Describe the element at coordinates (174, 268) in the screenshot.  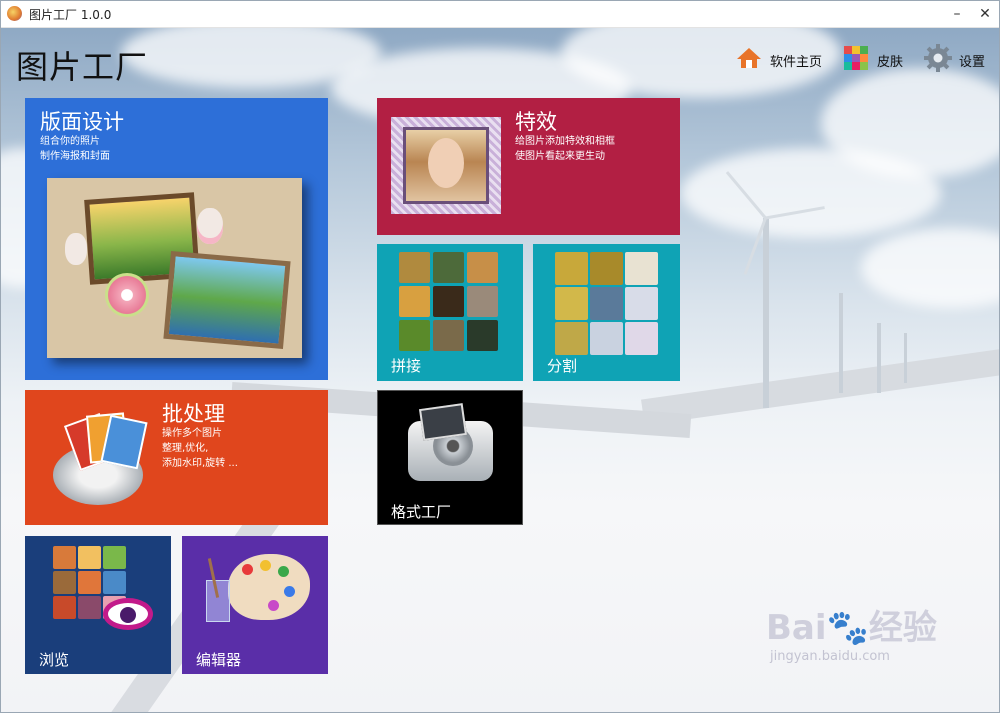
I see `scrapbook-image` at that location.